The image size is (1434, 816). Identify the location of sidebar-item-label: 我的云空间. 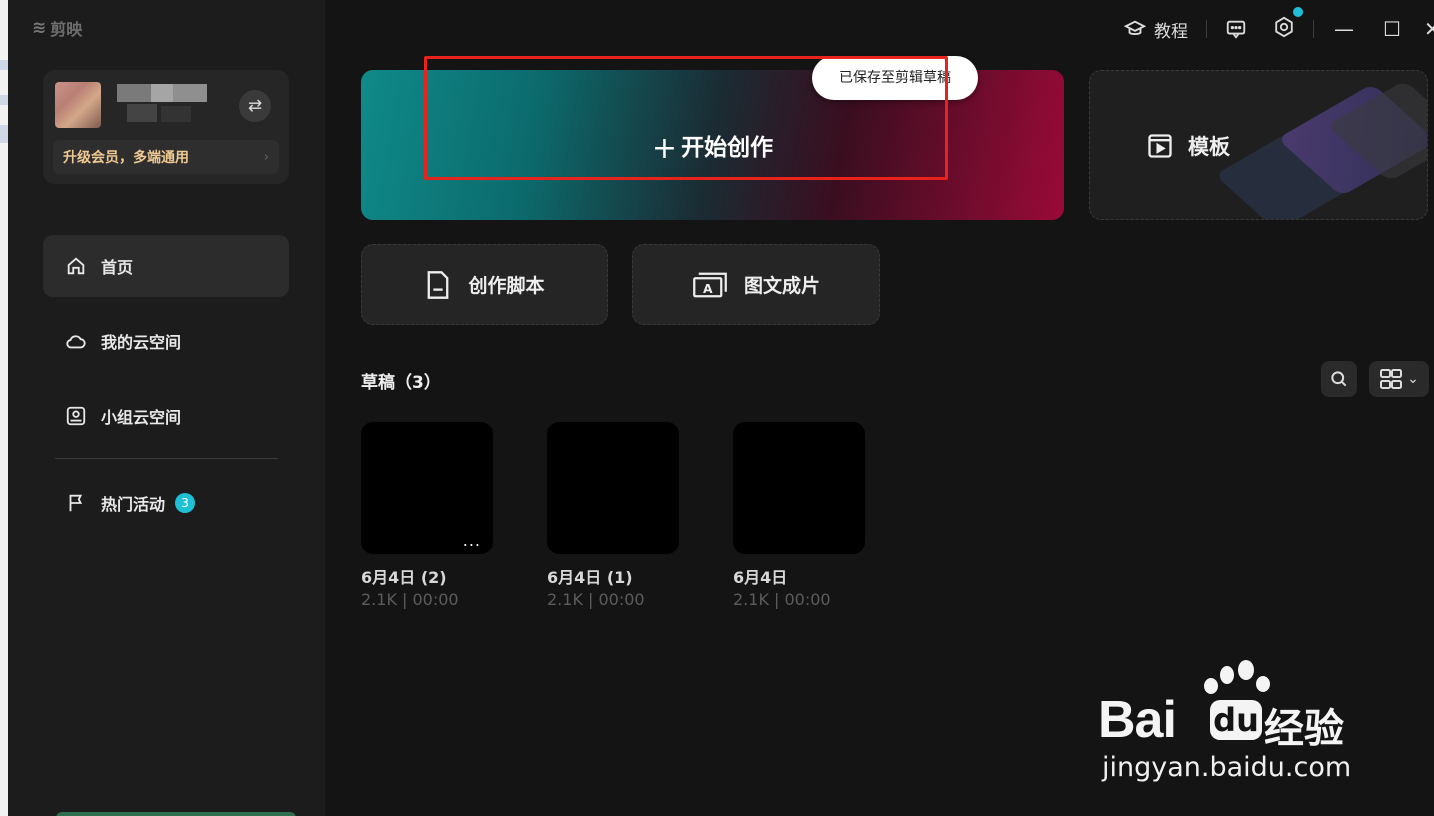
(141, 342).